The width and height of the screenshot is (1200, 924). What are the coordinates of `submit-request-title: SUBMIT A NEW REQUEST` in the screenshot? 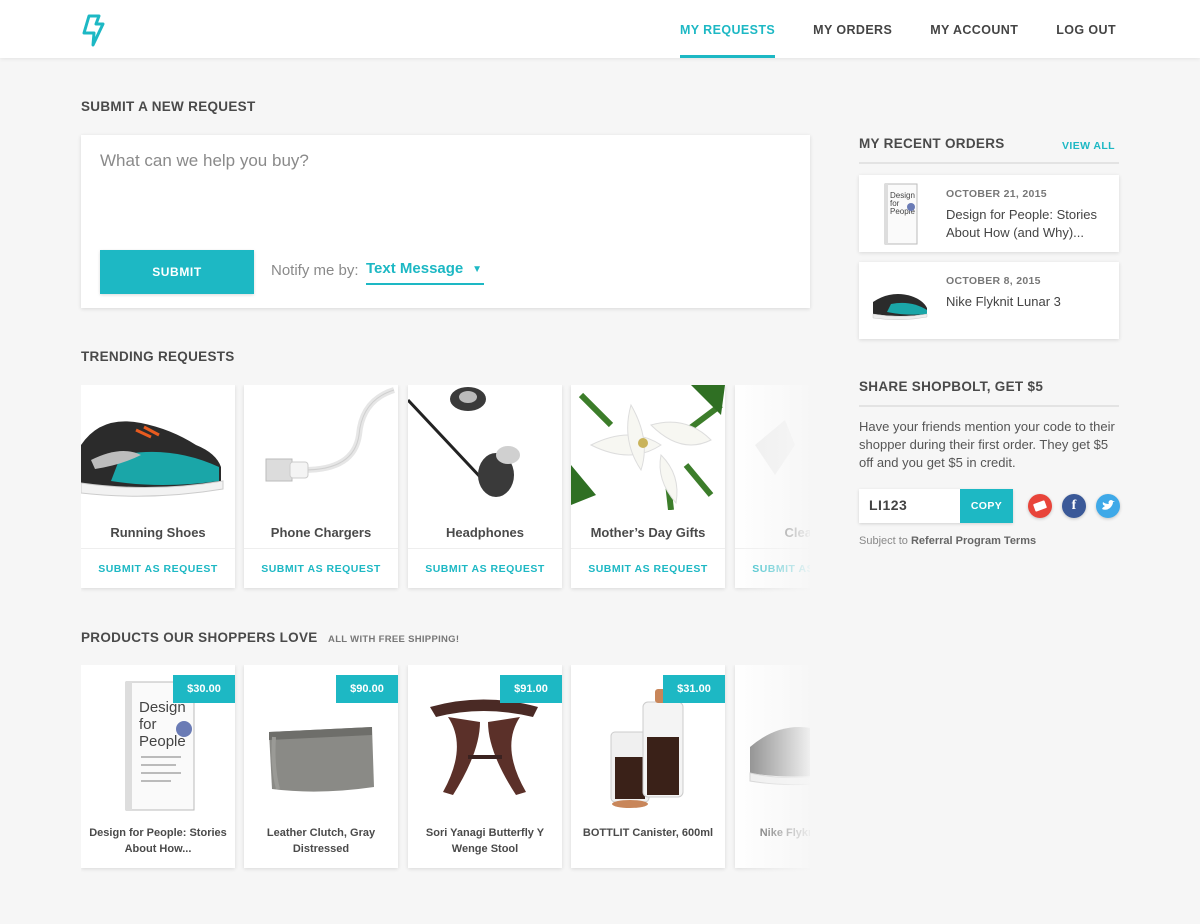 It's located at (168, 106).